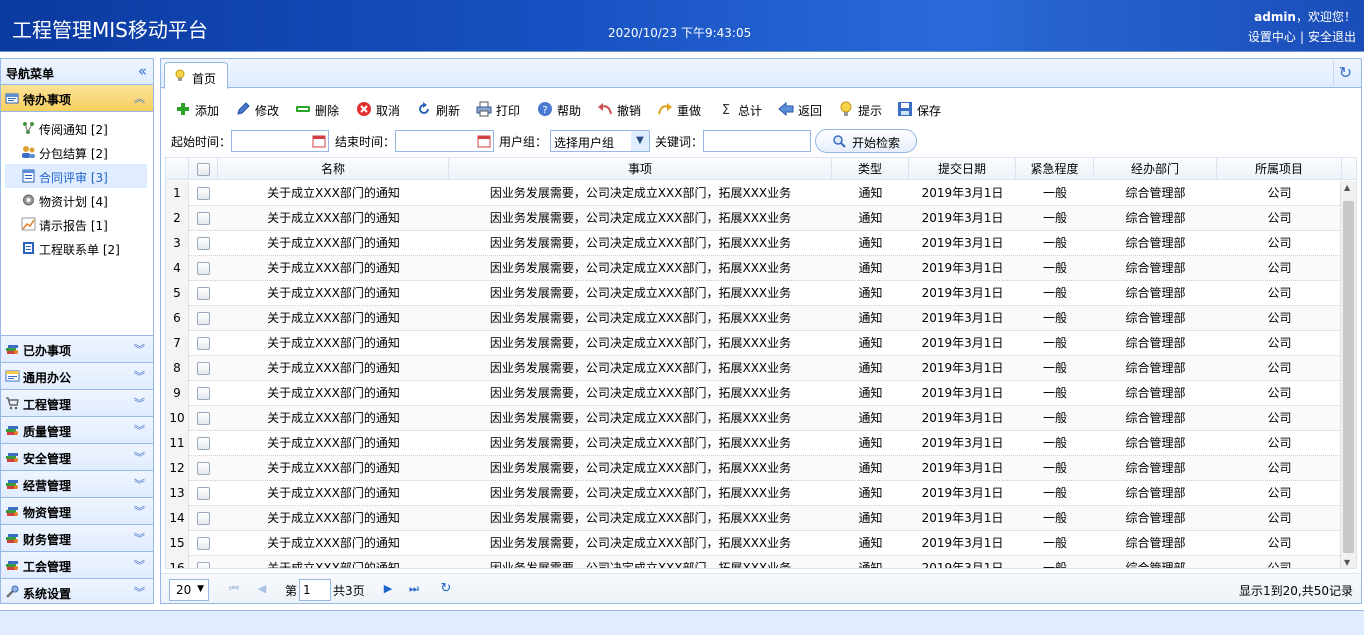 This screenshot has height=635, width=1364. I want to click on section-header: 工会管理 ︾, so click(77, 565).